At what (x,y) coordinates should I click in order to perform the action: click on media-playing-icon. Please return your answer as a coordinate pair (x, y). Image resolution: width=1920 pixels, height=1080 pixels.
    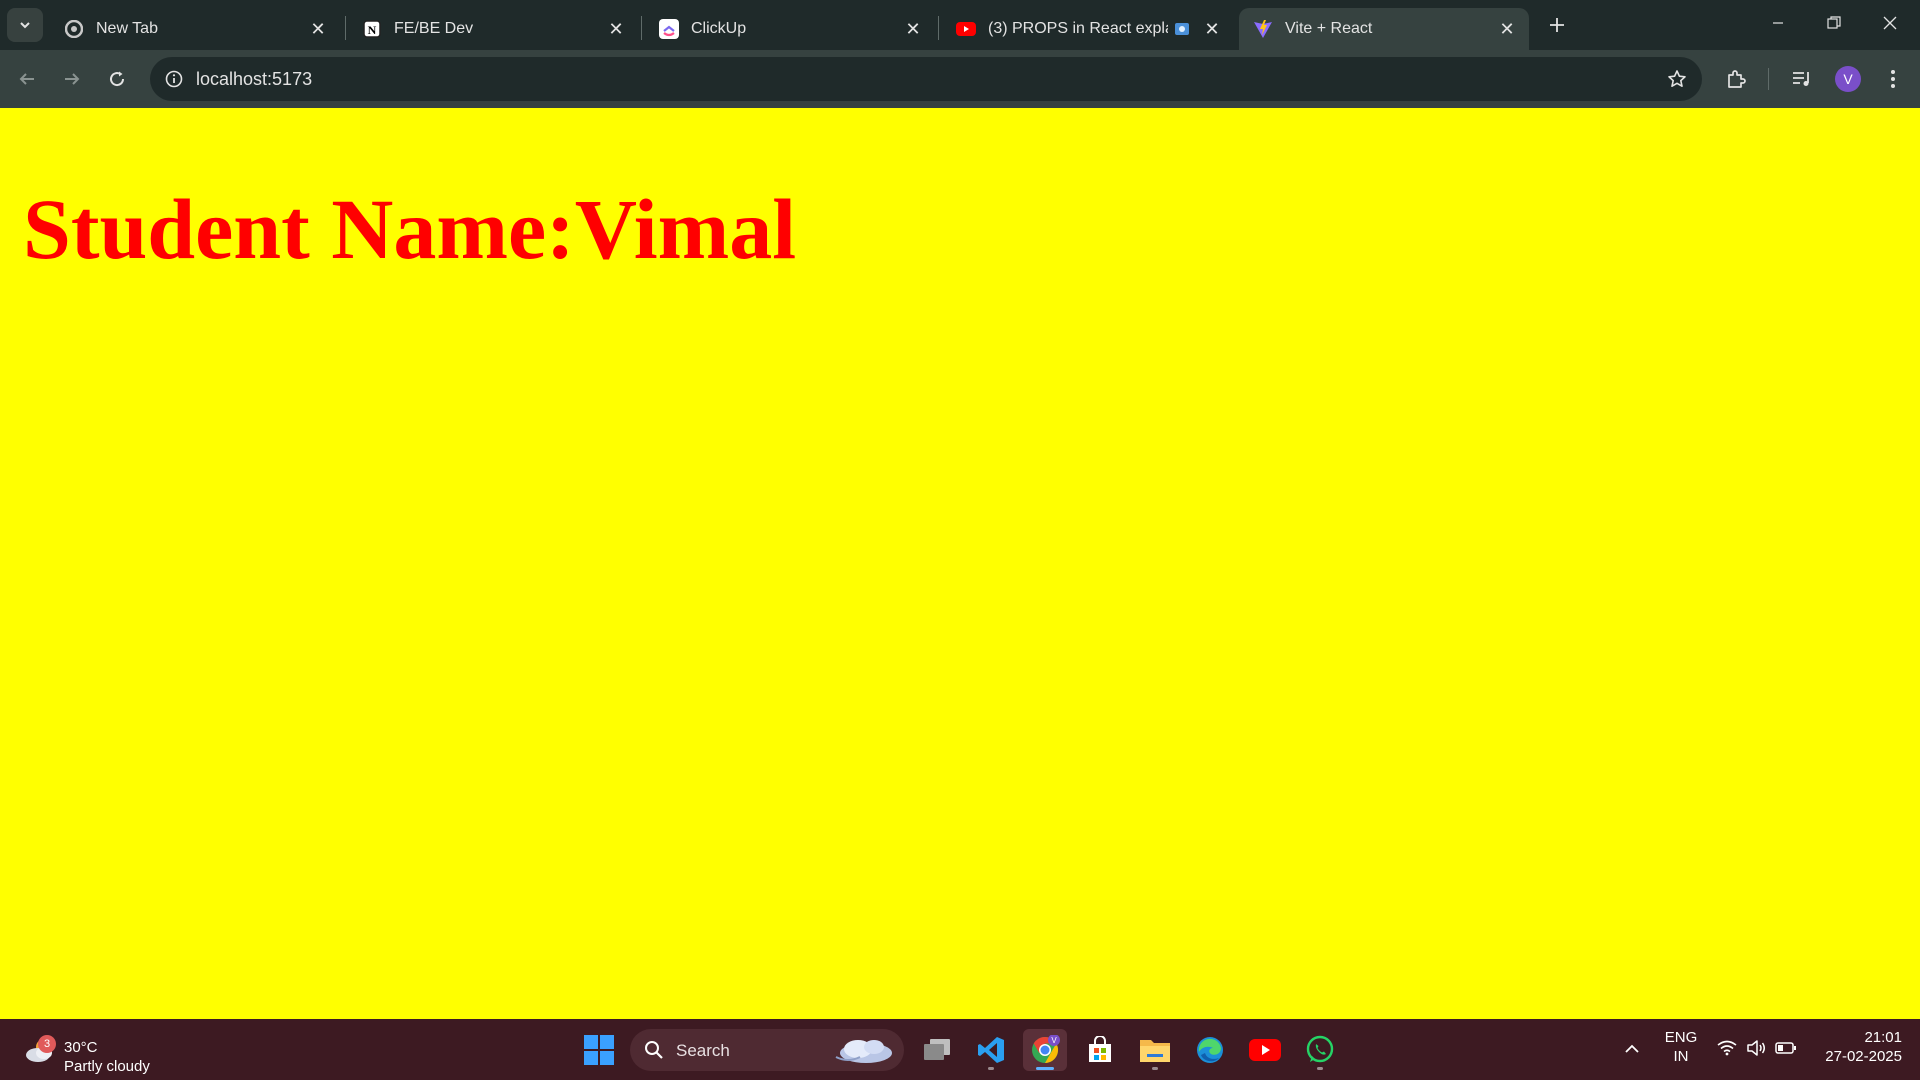
    Looking at the image, I should click on (1182, 29).